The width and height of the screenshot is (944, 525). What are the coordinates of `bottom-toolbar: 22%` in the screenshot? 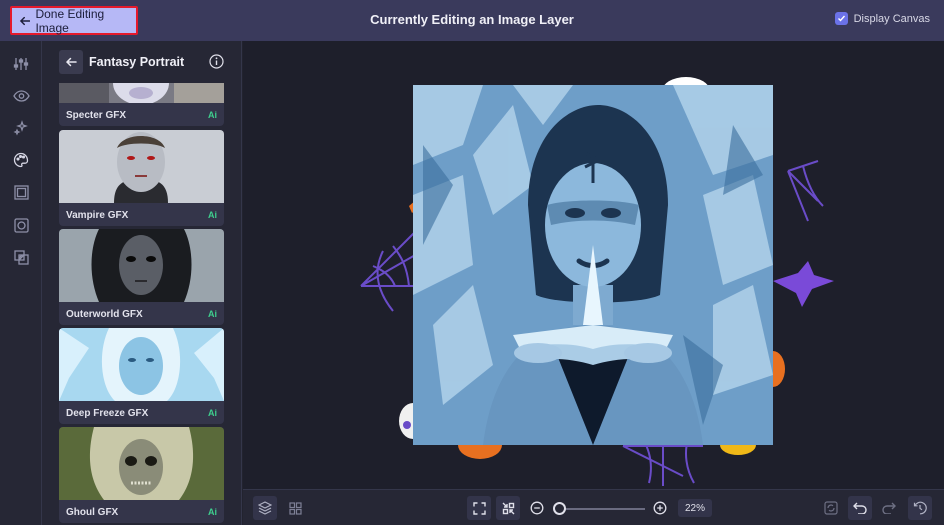 It's located at (593, 507).